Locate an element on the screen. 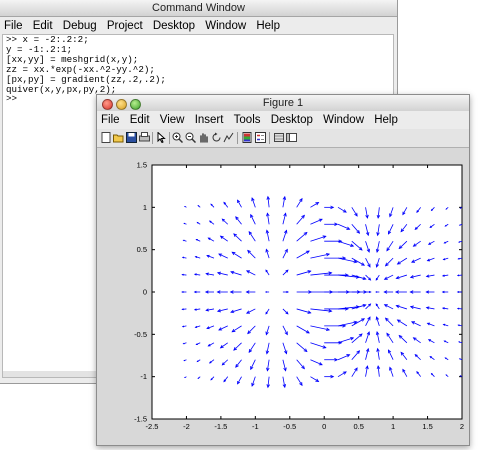 The height and width of the screenshot is (450, 500). data-cursor-icon is located at coordinates (228, 137).